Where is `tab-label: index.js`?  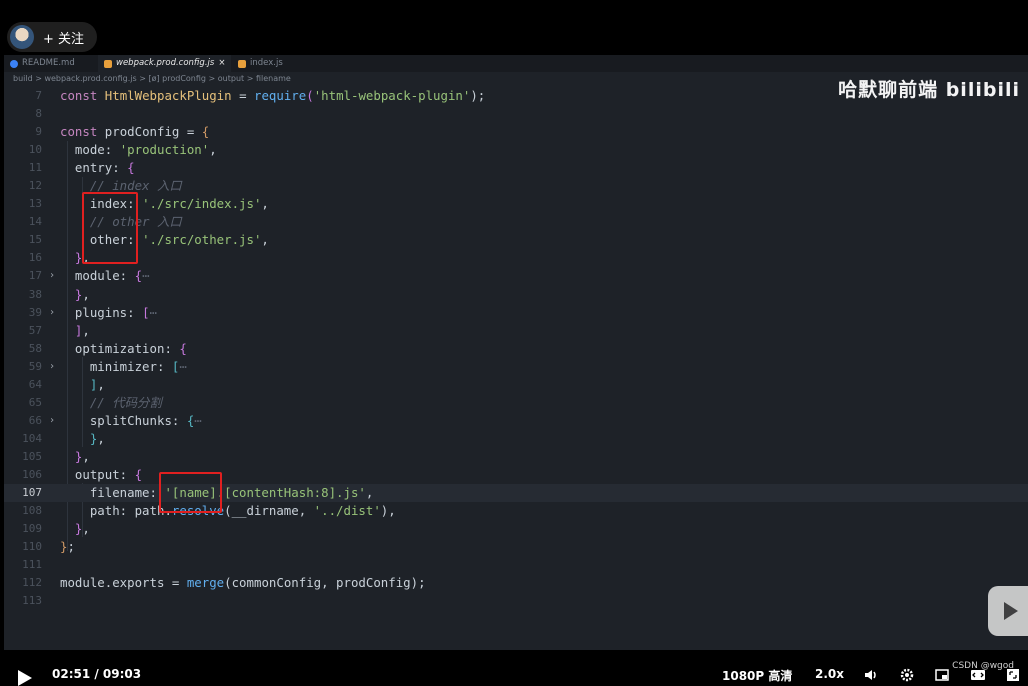 tab-label: index.js is located at coordinates (266, 63).